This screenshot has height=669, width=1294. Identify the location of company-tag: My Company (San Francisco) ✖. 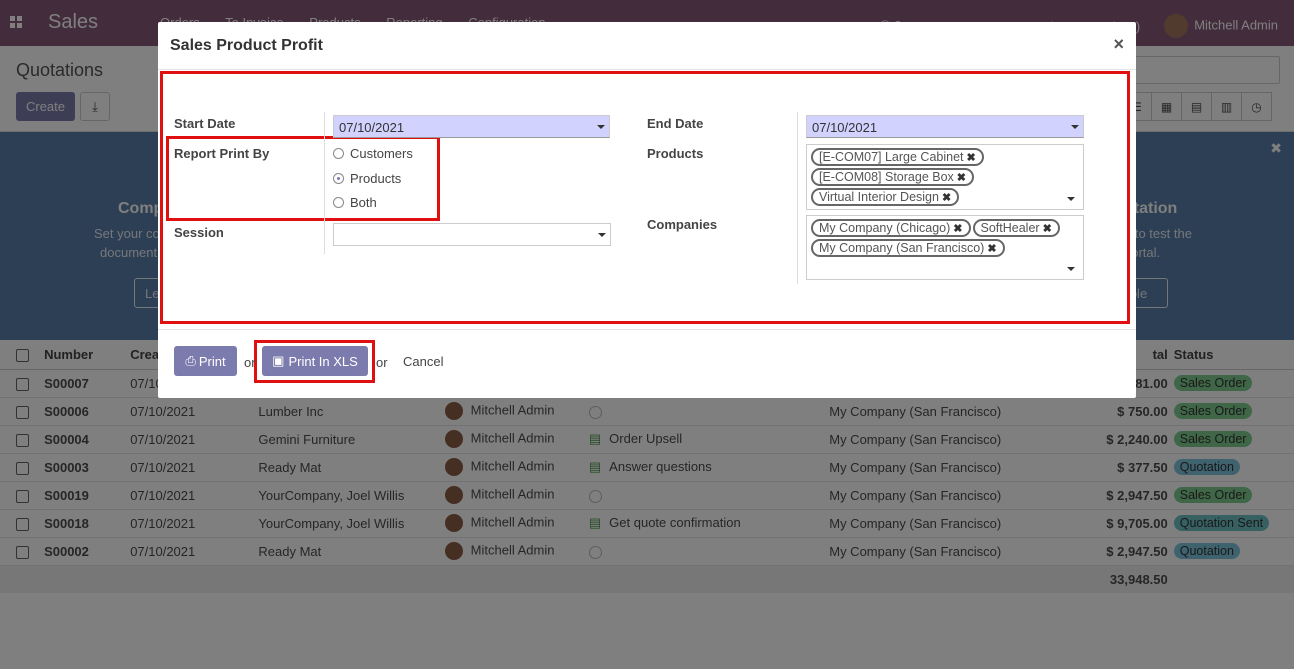
(908, 248).